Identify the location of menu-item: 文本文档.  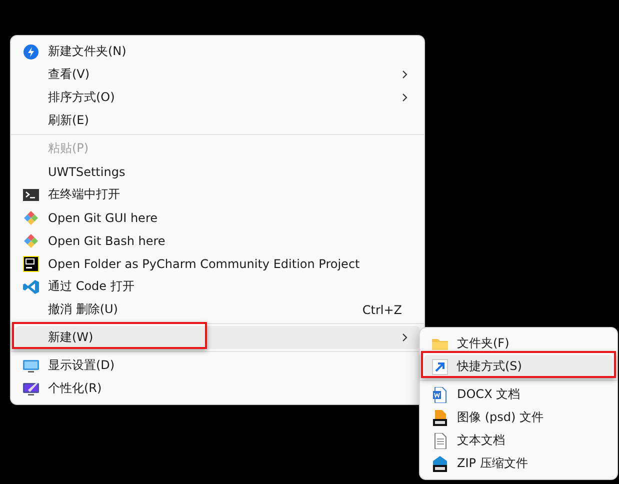
(518, 440).